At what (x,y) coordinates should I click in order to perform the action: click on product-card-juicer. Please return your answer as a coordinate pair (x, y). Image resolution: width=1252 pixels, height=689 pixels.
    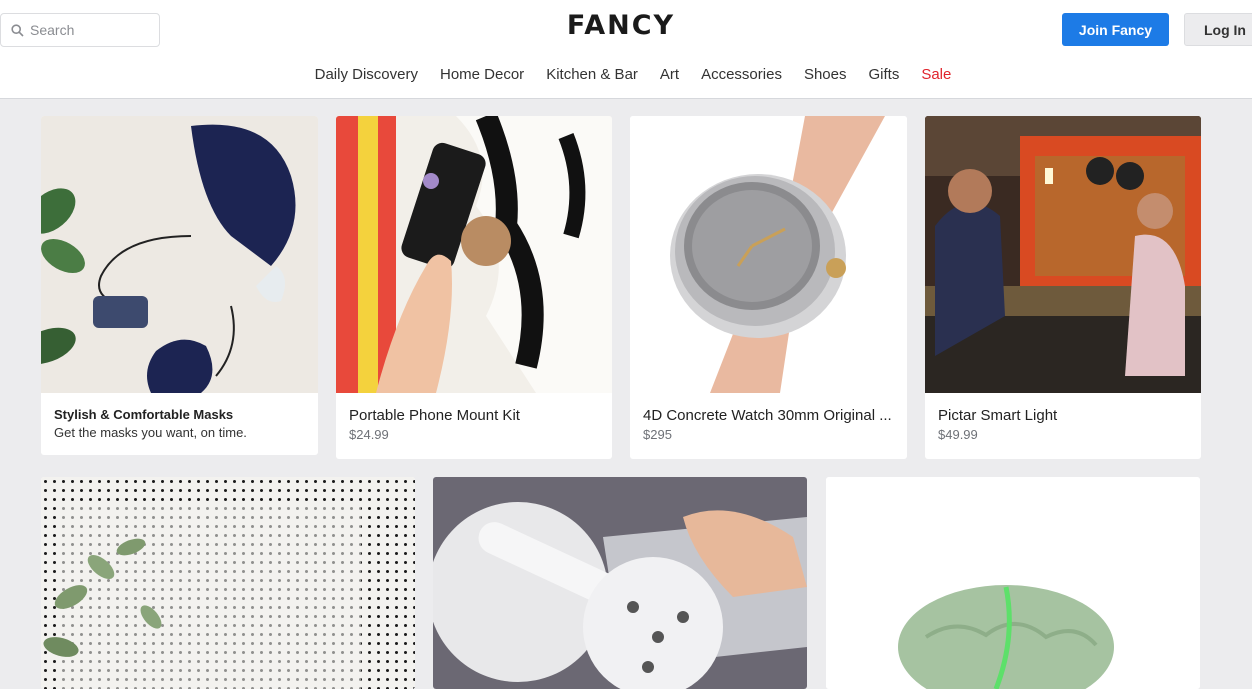
    Looking at the image, I should click on (620, 583).